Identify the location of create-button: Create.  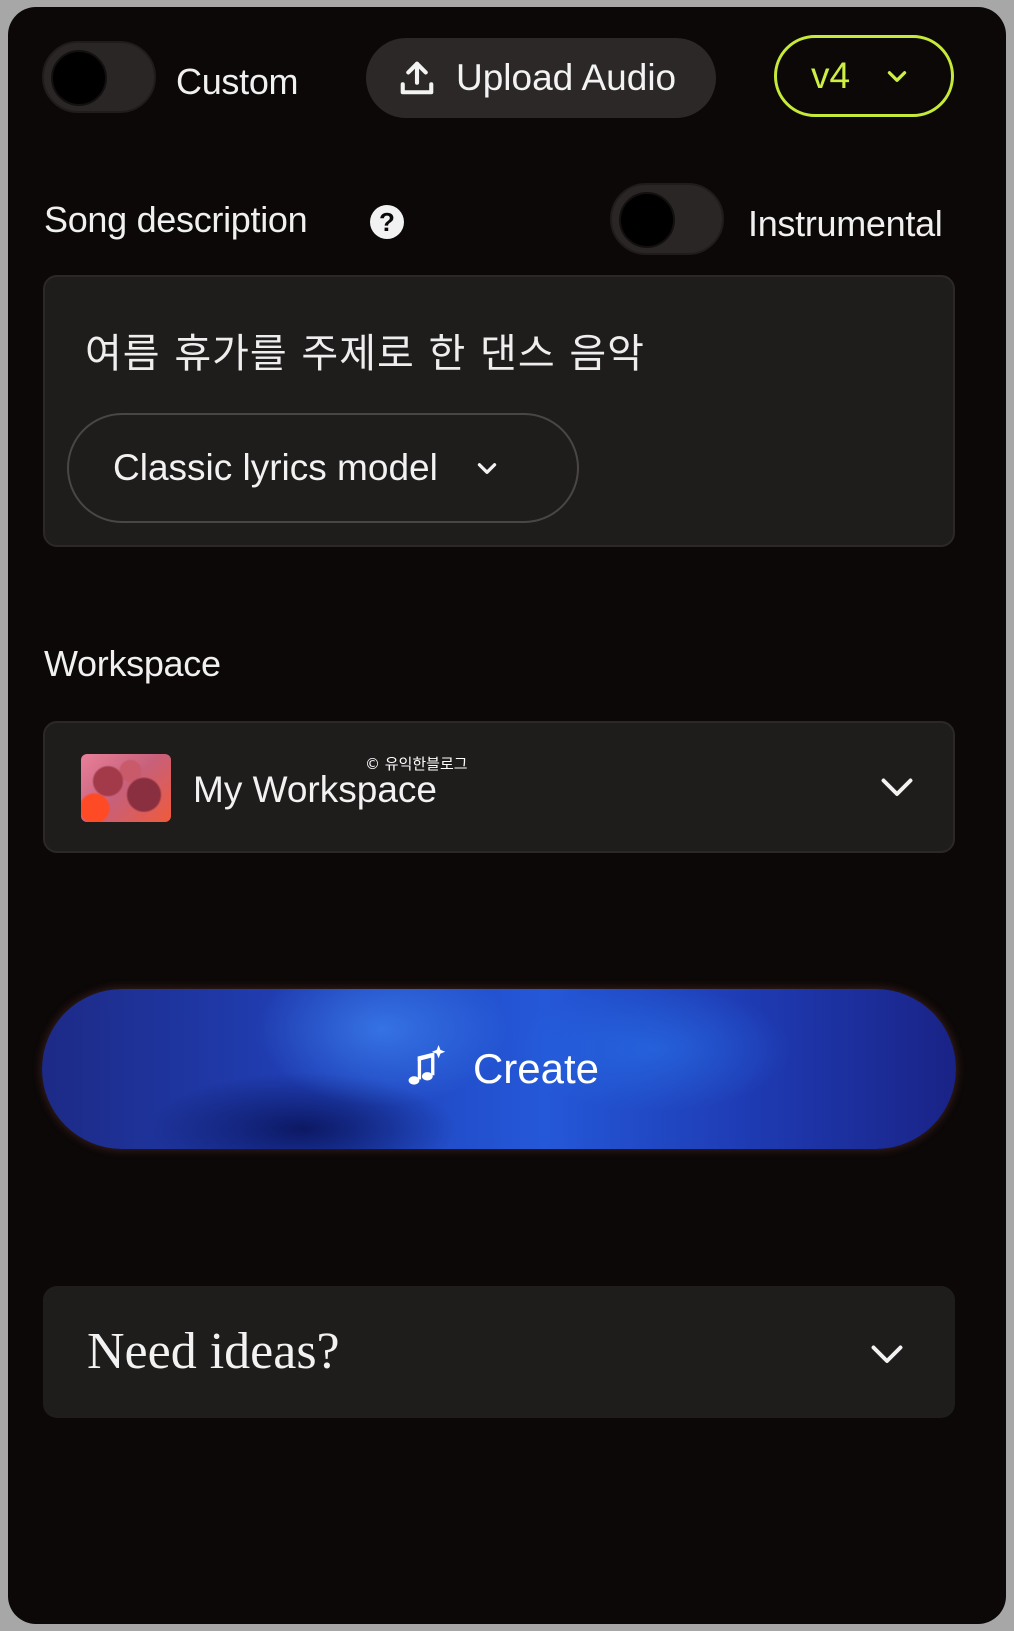
(499, 1069).